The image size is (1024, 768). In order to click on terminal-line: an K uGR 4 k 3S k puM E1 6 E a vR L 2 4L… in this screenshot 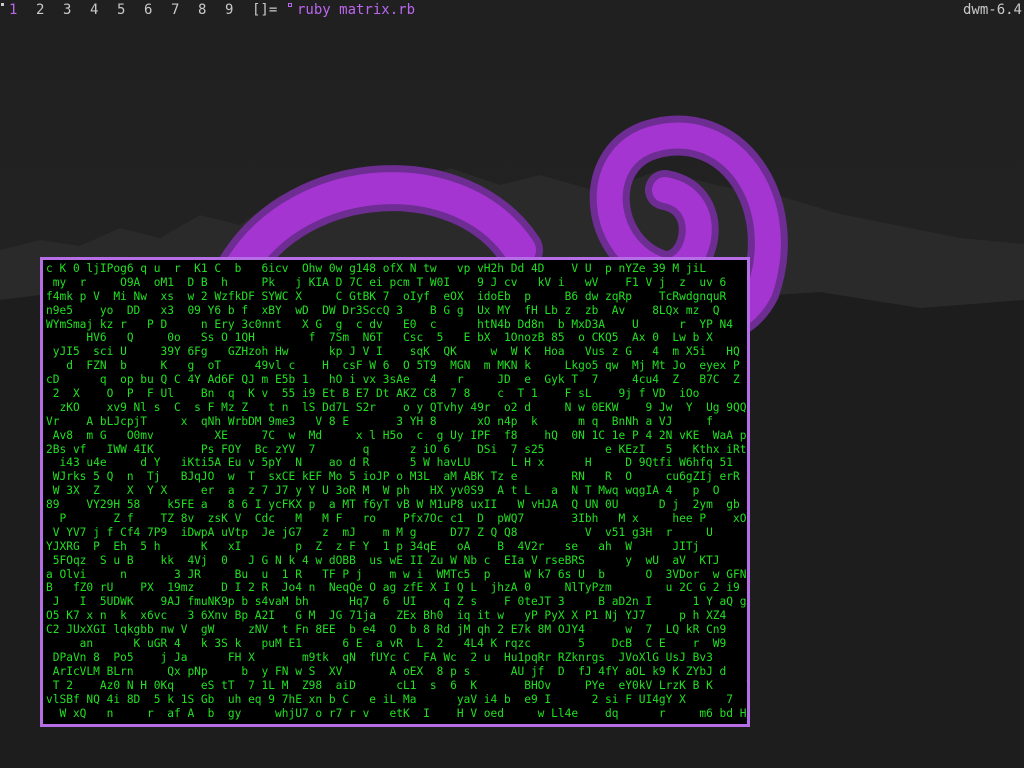, I will do `click(386, 644)`.